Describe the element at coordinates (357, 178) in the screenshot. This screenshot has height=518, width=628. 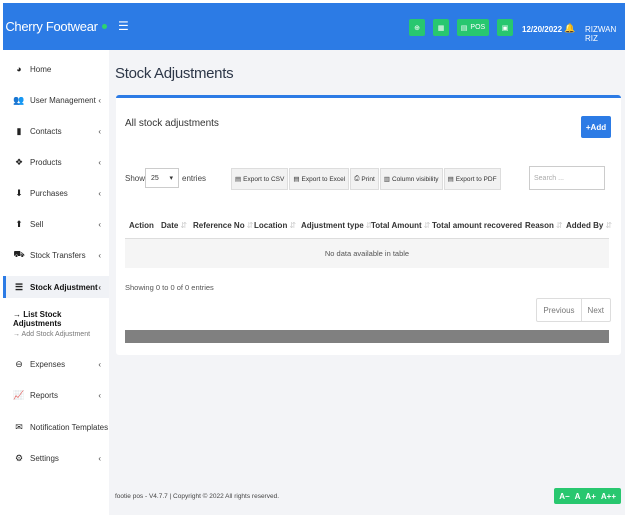
I see `print-icon: ⎙` at that location.